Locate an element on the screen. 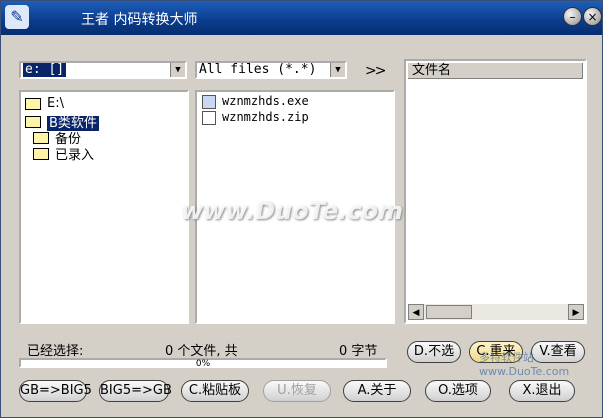 This screenshot has height=418, width=603. progress-text: 0% is located at coordinates (203, 364).